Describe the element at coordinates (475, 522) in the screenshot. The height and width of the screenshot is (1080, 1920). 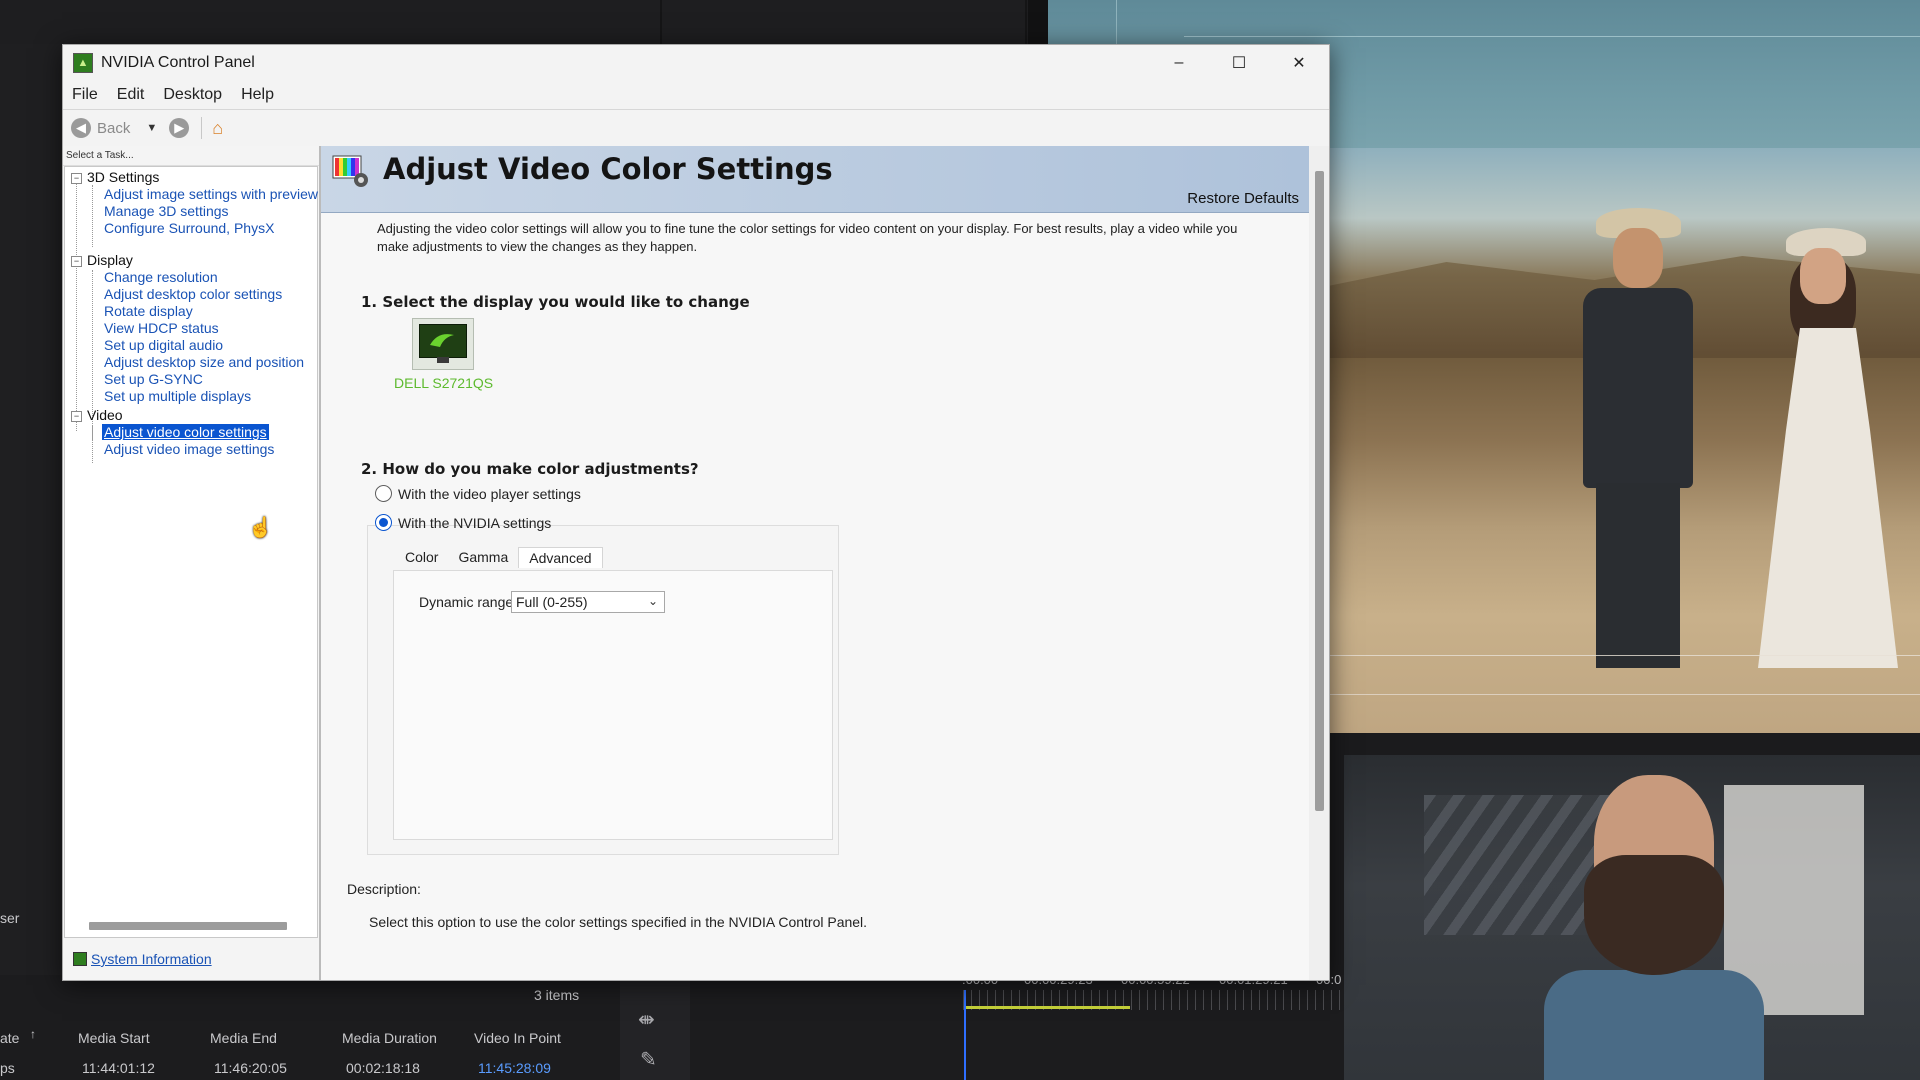
I see `option-nvidia-label: With the NVIDIA settings` at that location.